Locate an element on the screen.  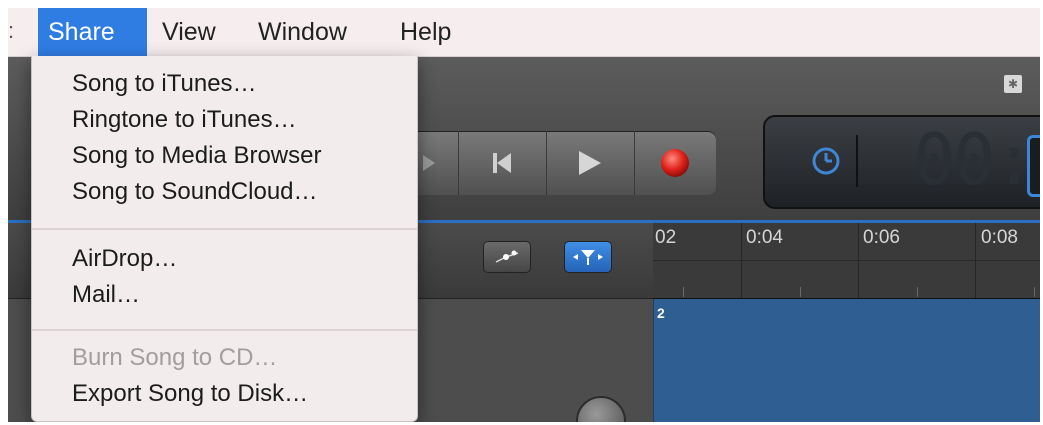
play-button is located at coordinates (590, 163).